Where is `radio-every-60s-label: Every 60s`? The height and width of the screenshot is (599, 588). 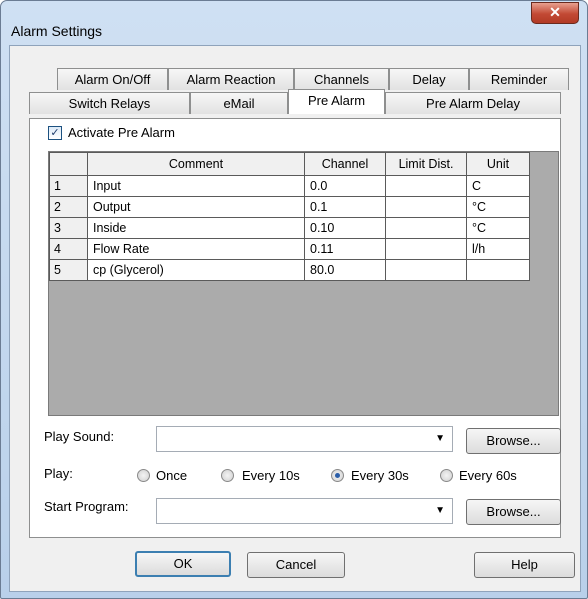
radio-every-60s-label: Every 60s is located at coordinates (488, 475).